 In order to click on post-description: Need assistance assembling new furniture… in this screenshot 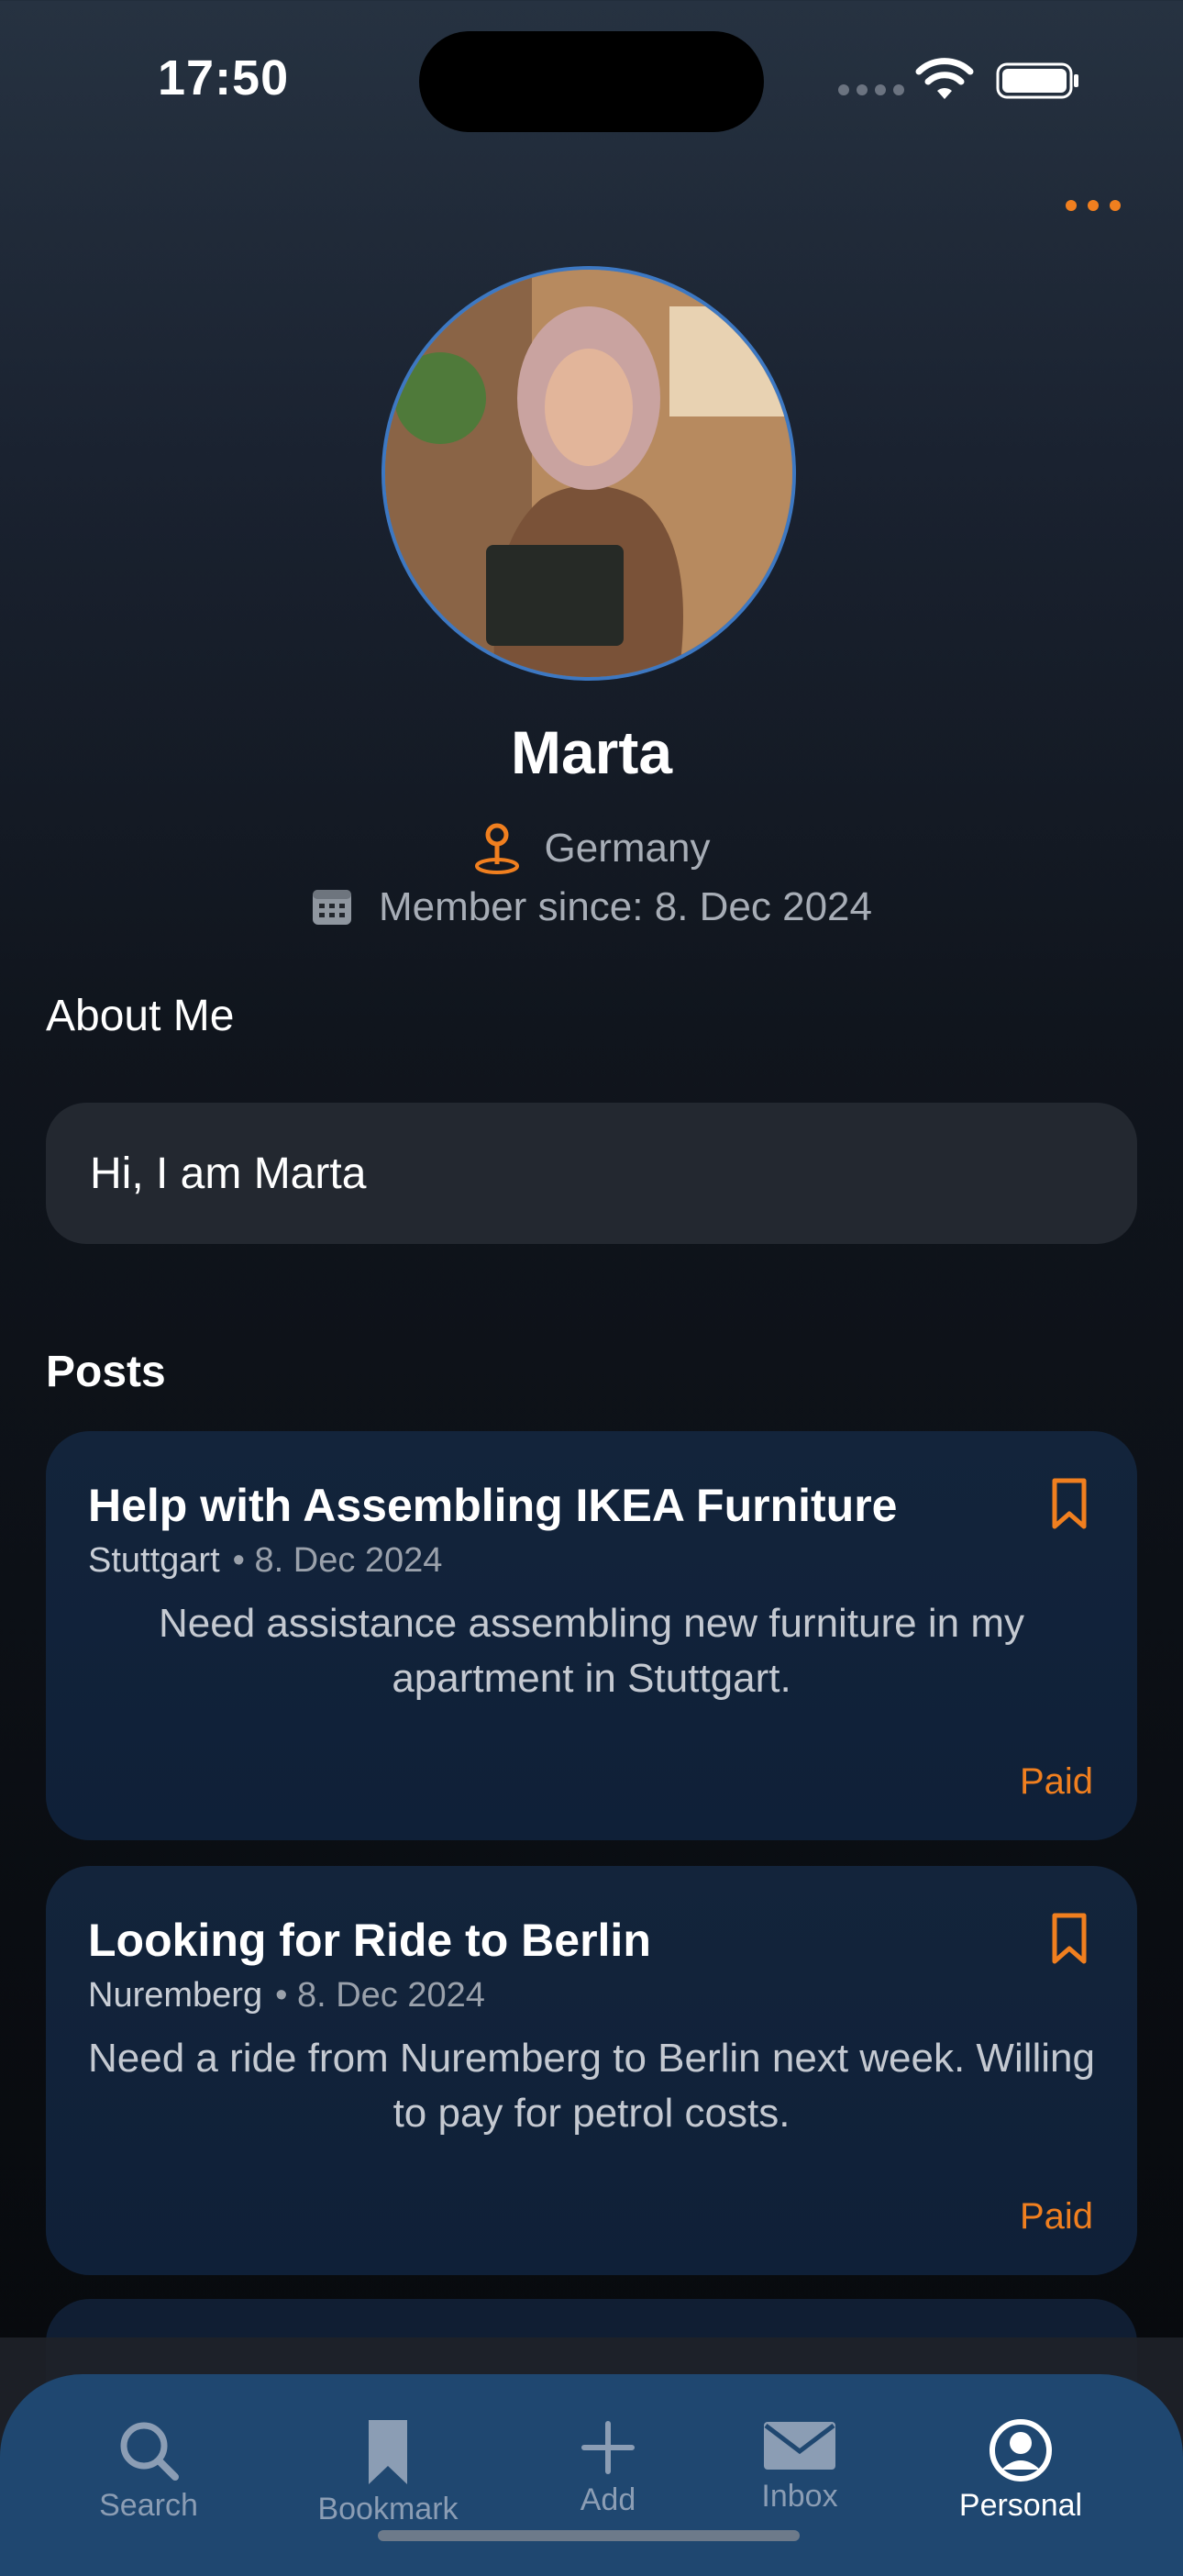, I will do `click(591, 1651)`.